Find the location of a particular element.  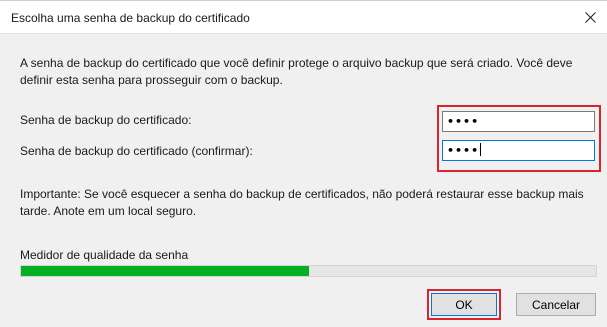

text-caret is located at coordinates (481, 149).